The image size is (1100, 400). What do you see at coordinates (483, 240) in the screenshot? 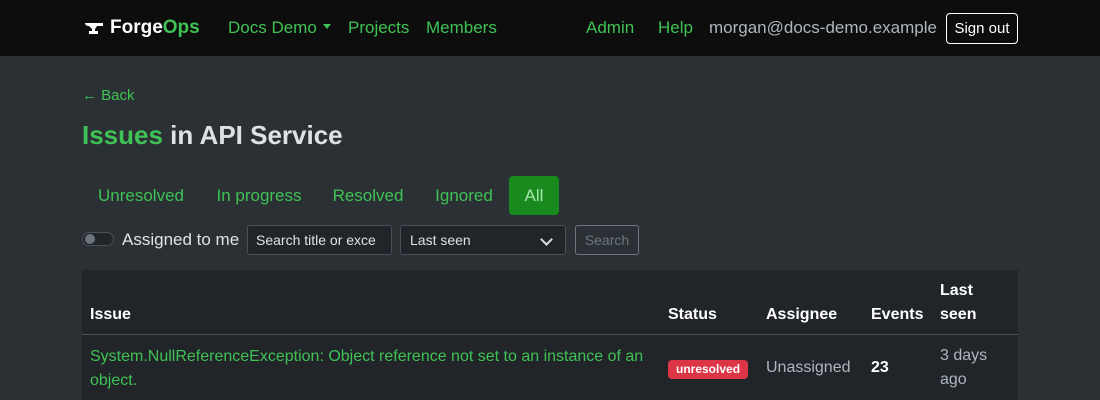
I see `sort-select: Last seen` at bounding box center [483, 240].